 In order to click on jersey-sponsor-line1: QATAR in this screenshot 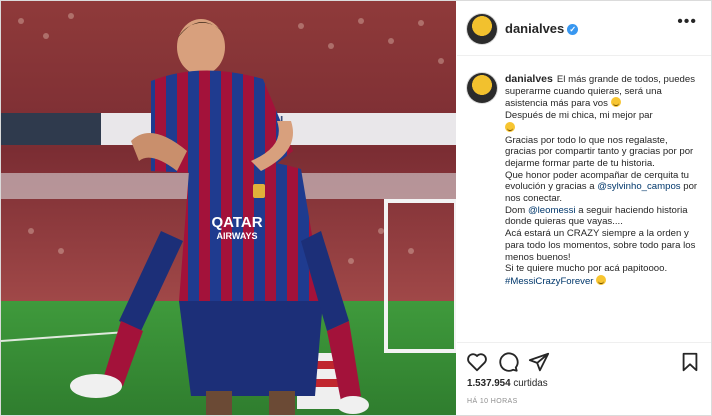, I will do `click(236, 222)`.